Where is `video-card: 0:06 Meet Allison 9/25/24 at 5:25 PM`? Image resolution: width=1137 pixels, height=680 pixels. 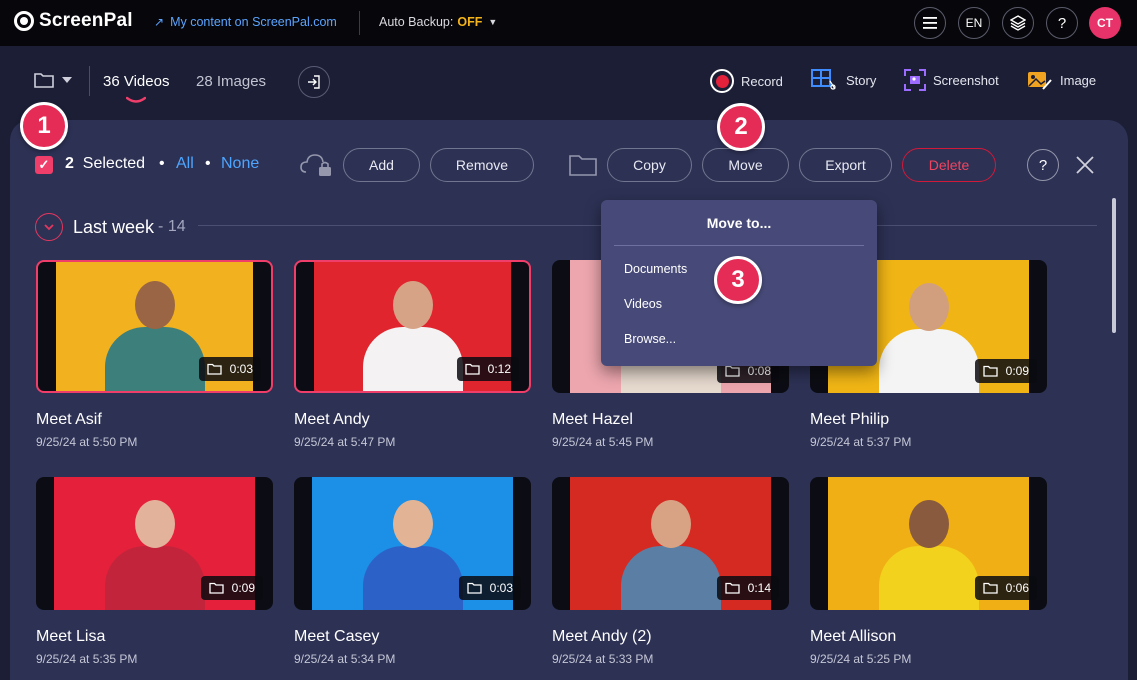
video-card: 0:06 Meet Allison 9/25/24 at 5:25 PM is located at coordinates (928, 571).